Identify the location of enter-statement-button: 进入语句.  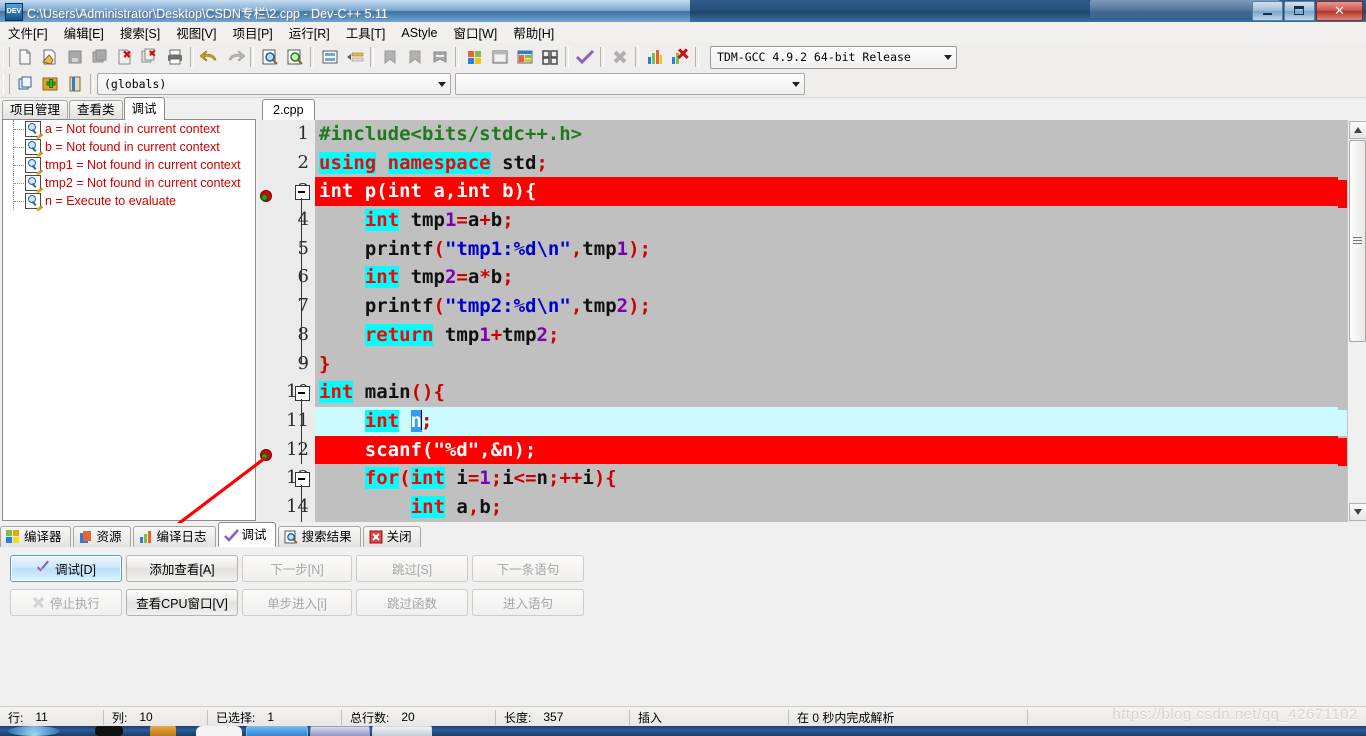
(528, 602).